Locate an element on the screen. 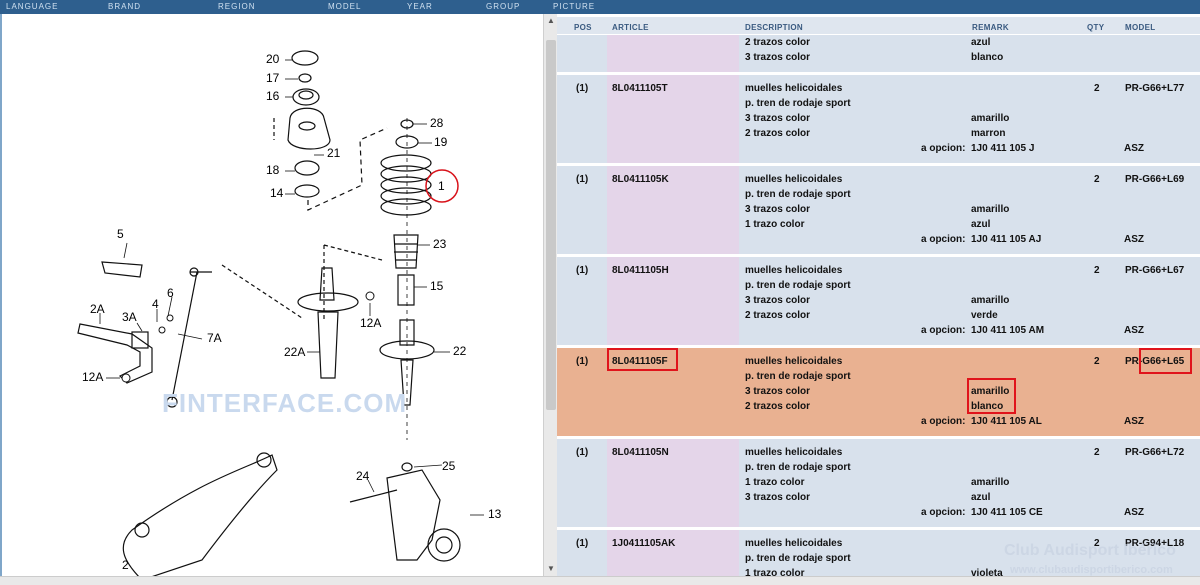 The image size is (1200, 585). label-15: 15 is located at coordinates (436, 286).